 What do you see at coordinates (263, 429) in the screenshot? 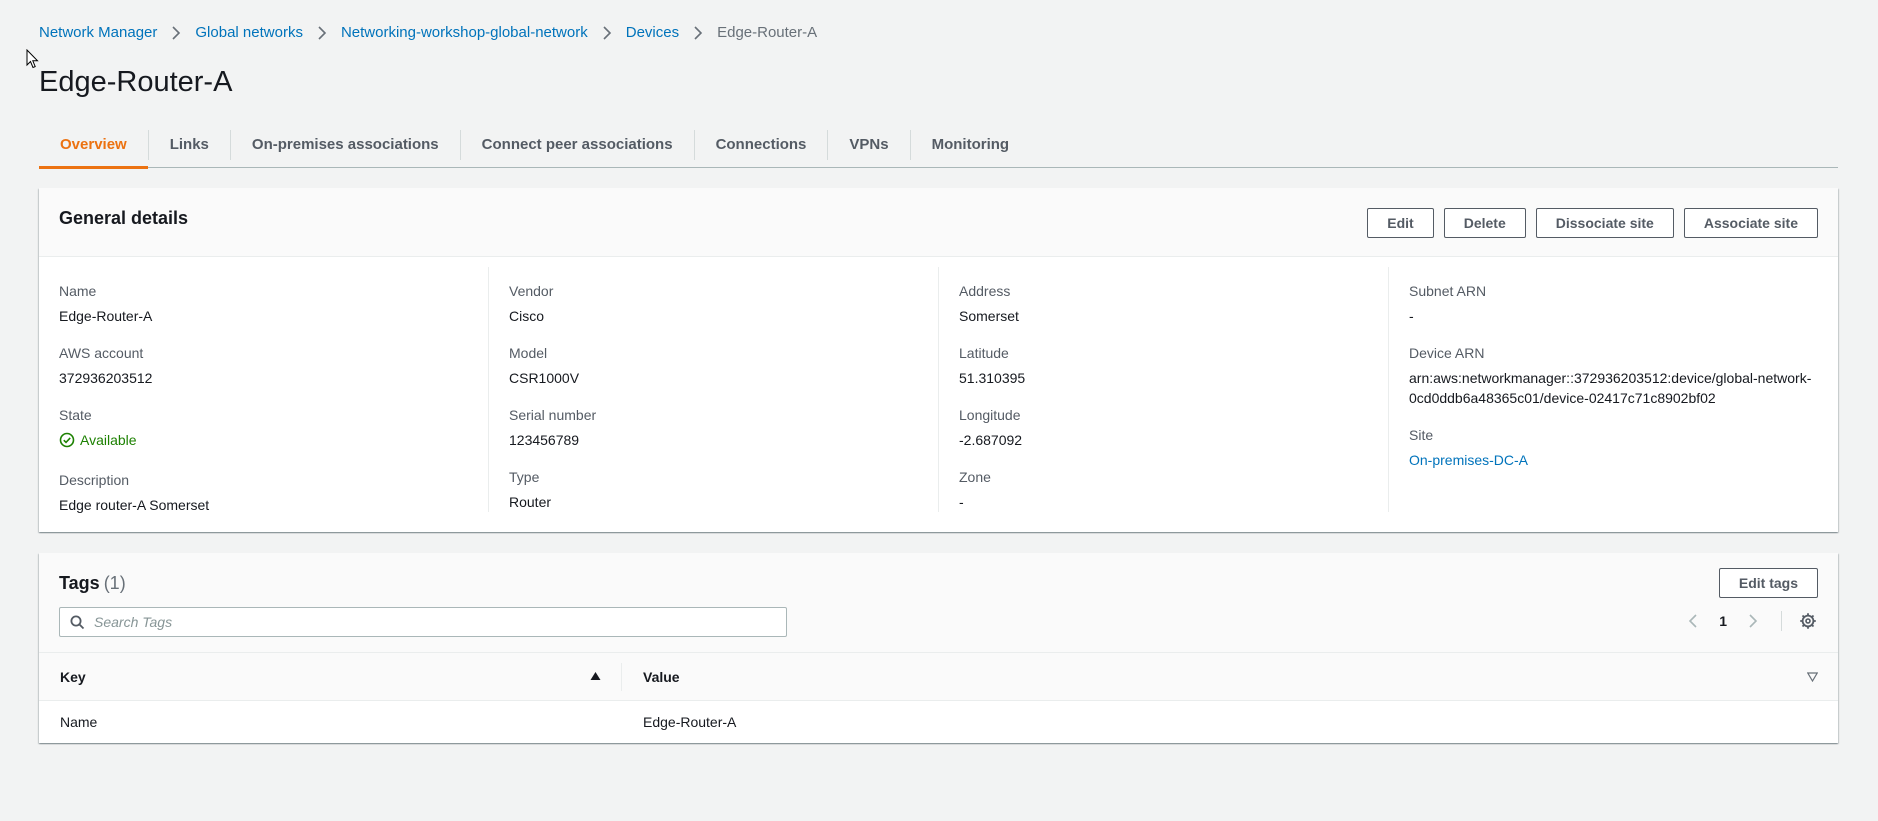
I see `field-state: State Available` at bounding box center [263, 429].